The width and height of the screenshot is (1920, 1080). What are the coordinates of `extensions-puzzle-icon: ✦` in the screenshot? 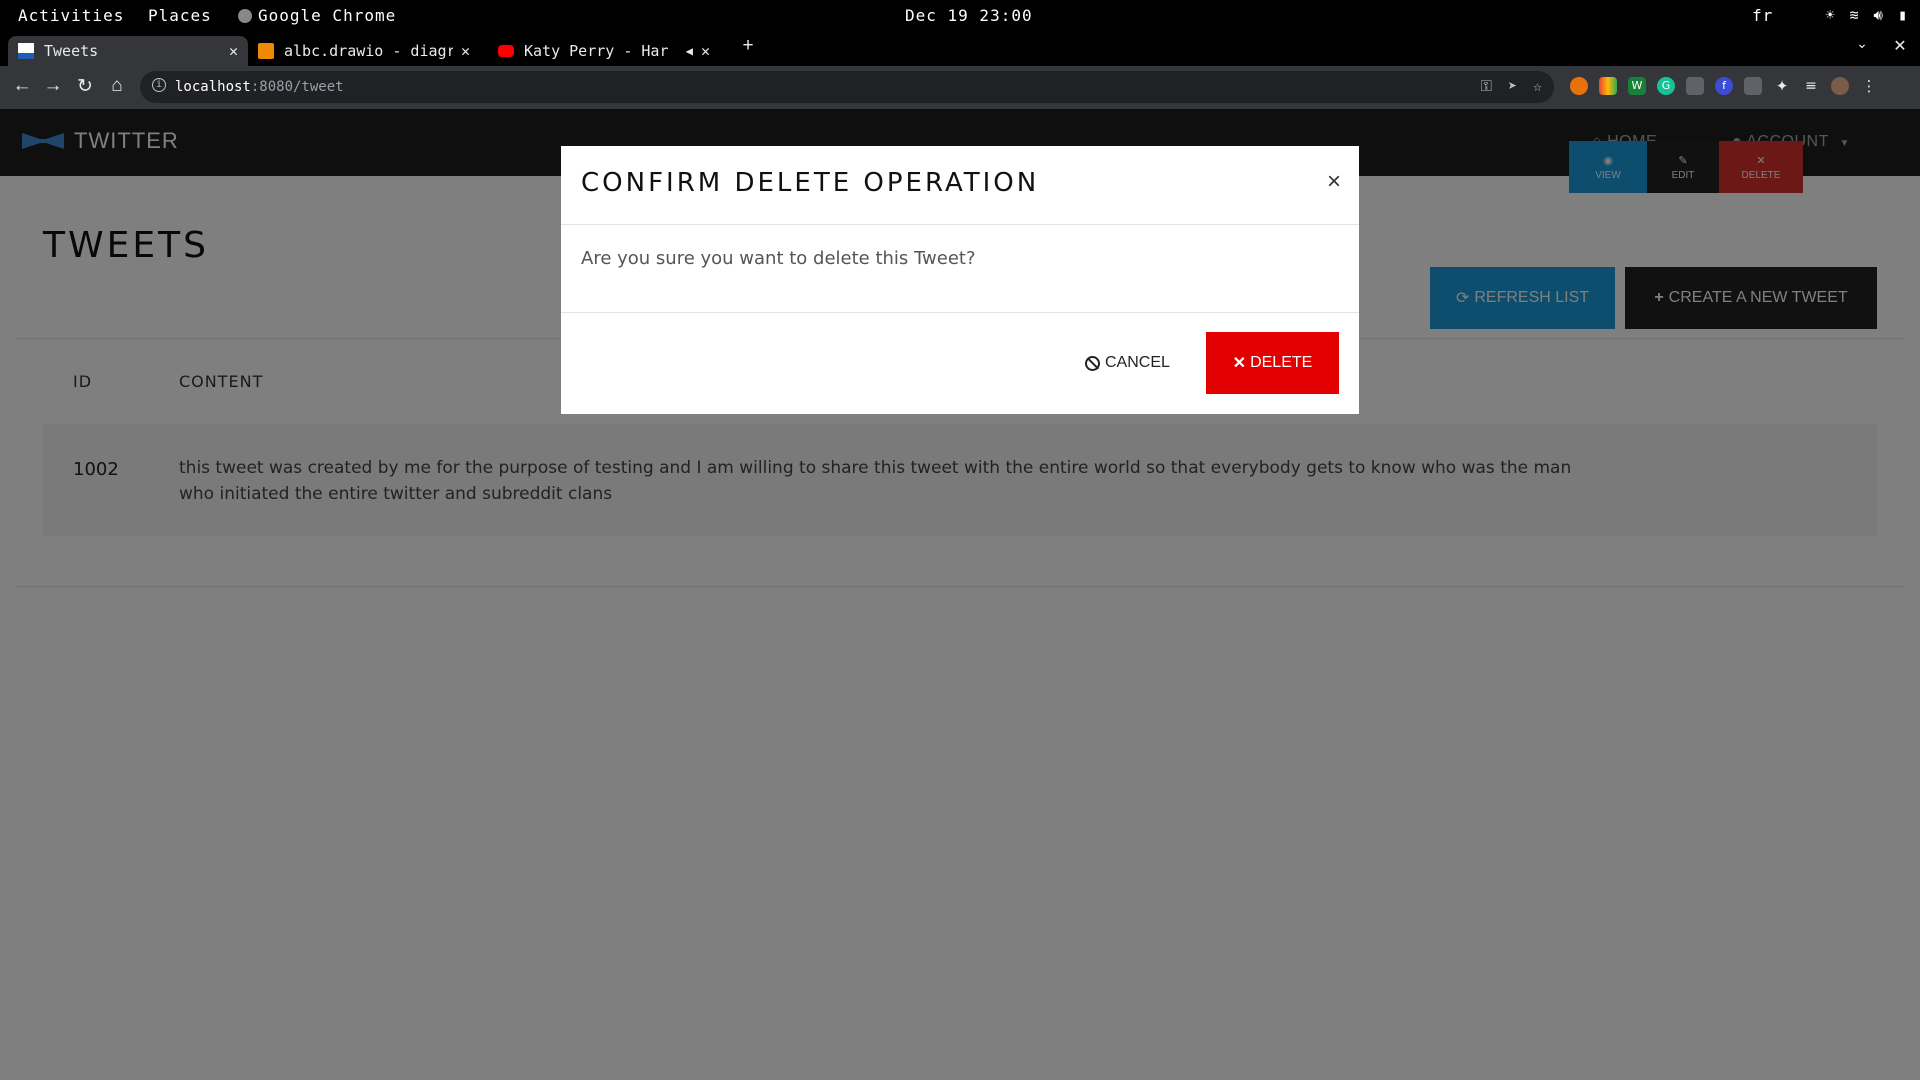 It's located at (1782, 86).